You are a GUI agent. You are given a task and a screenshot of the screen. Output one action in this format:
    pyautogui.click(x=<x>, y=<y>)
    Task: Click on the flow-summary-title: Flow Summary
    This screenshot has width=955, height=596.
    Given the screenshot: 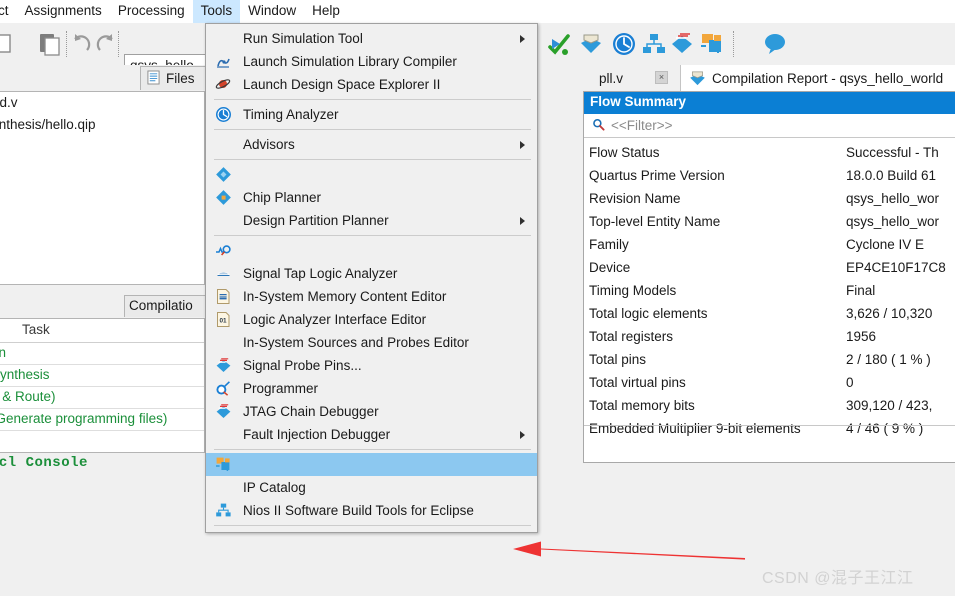 What is the action you would take?
    pyautogui.click(x=769, y=103)
    